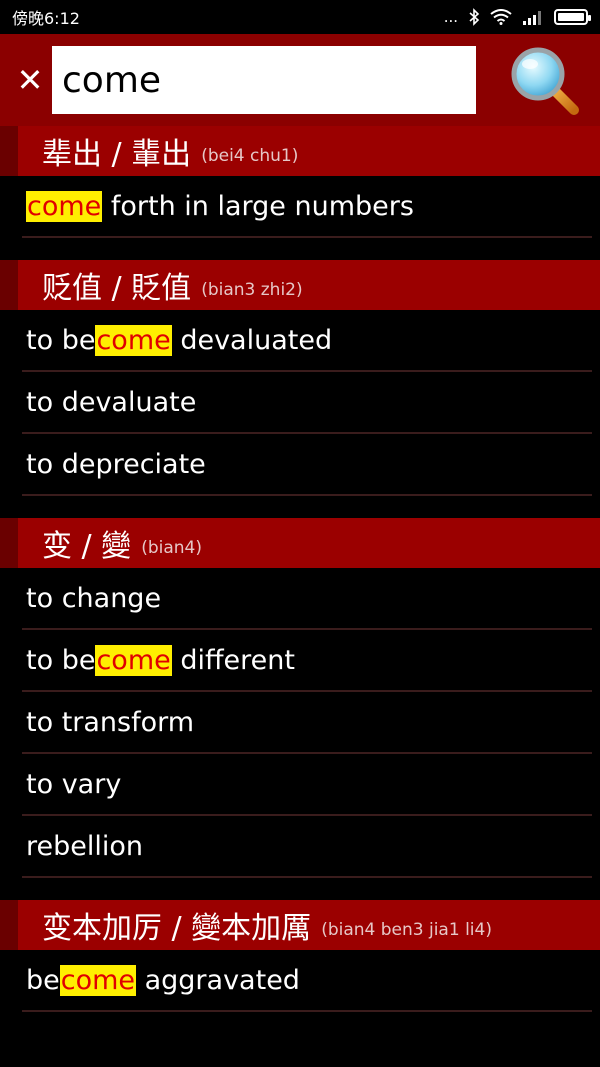 Image resolution: width=600 pixels, height=1067 pixels. I want to click on definition-text: to change, so click(94, 598).